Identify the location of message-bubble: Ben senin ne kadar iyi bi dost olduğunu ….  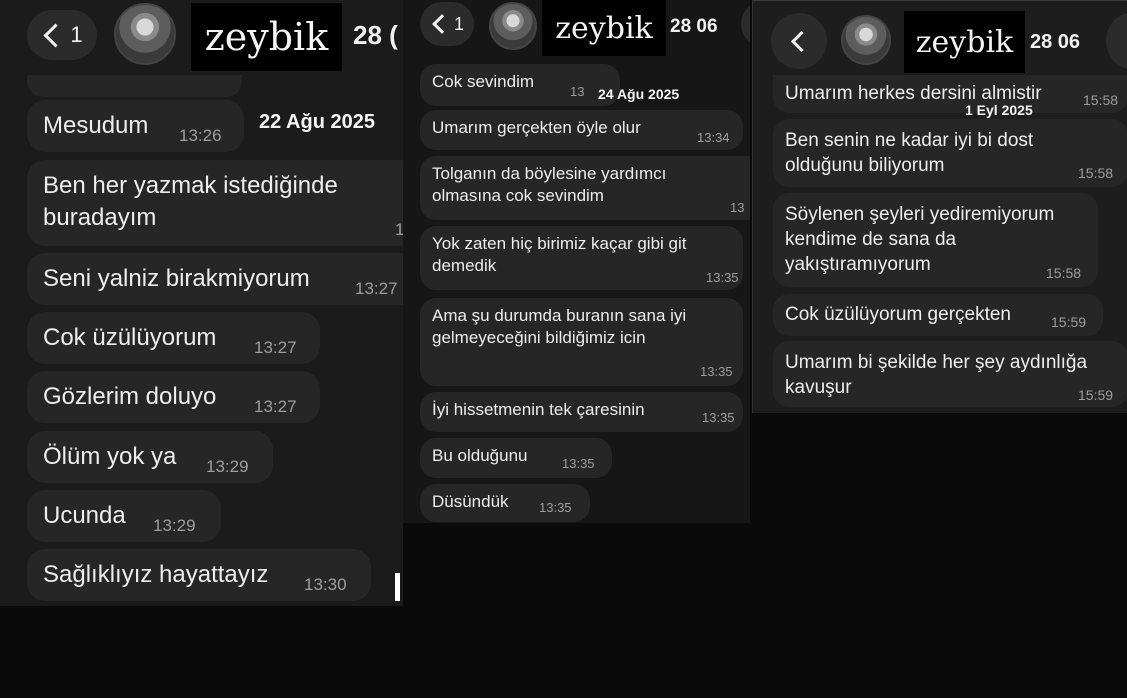
(950, 153).